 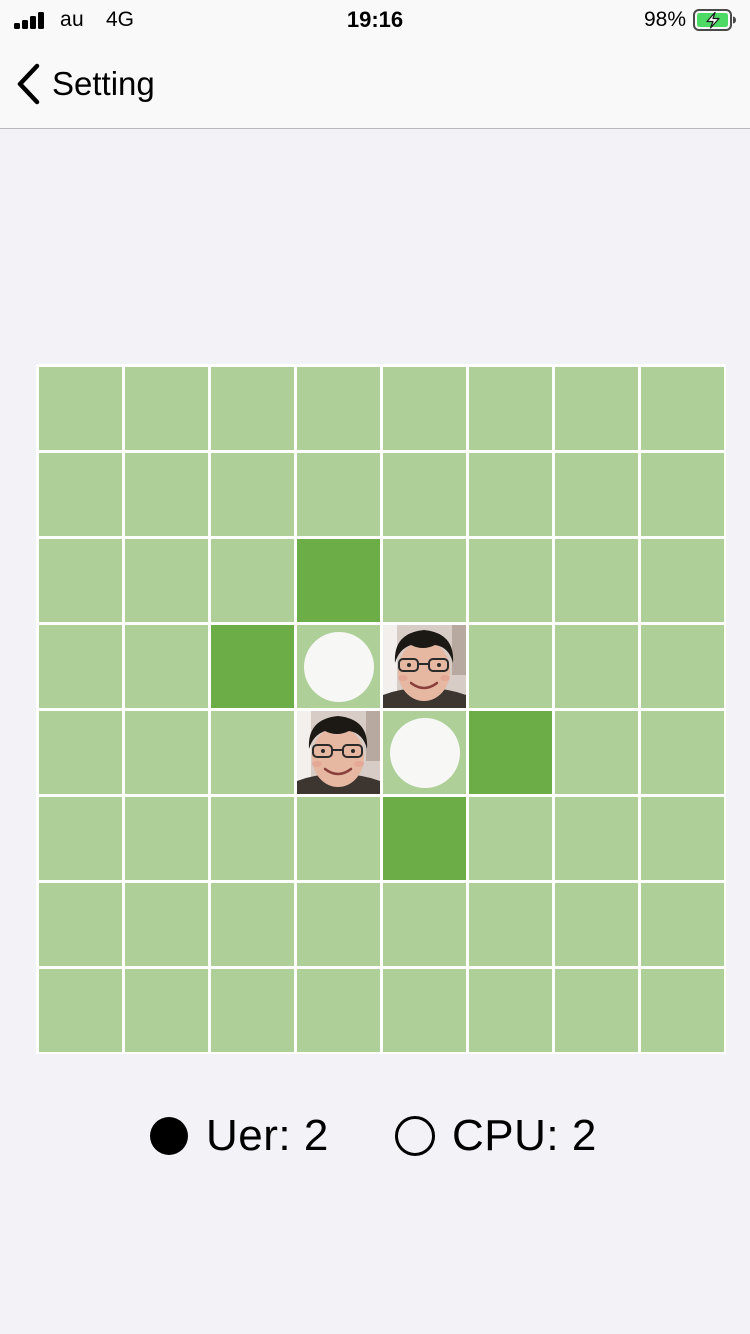 I want to click on score-bar: Uer: 2 CPU: 2, so click(x=375, y=1136).